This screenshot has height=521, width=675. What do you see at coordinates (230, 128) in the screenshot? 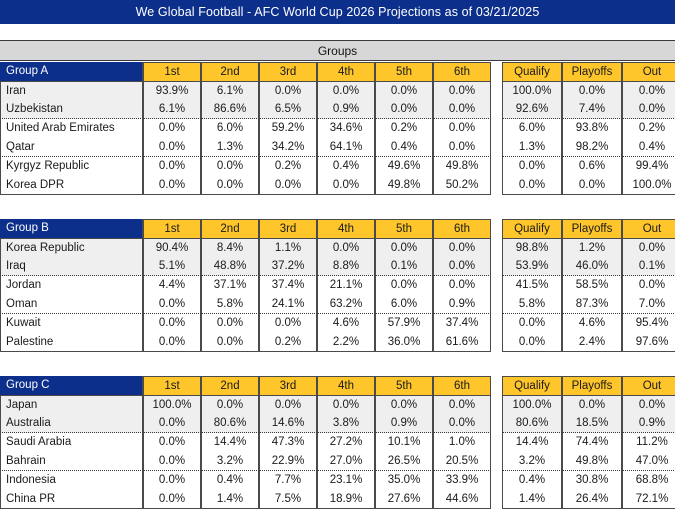
I see `place-probability-cell: 6.0%` at bounding box center [230, 128].